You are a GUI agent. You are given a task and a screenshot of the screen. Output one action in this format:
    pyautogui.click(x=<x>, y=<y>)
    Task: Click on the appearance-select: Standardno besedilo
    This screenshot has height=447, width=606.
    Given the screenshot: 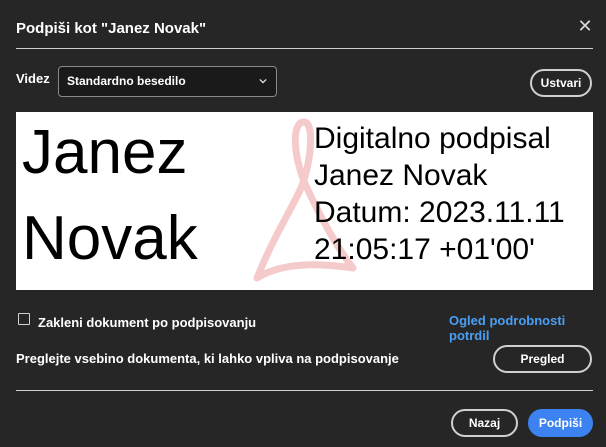 What is the action you would take?
    pyautogui.click(x=167, y=81)
    